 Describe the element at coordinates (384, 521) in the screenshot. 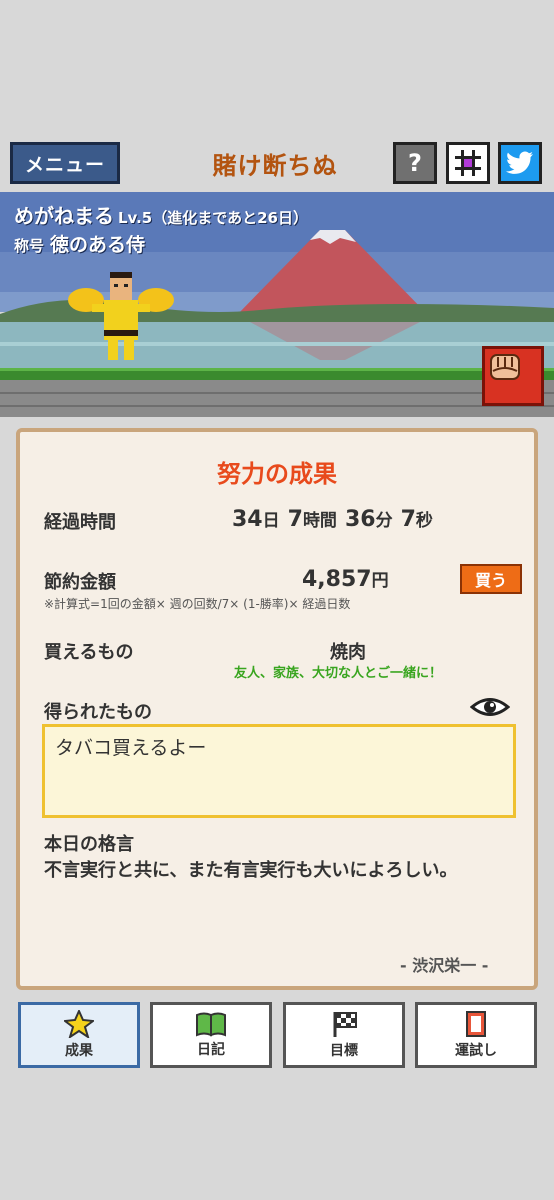

I see `minutes-unit: 分` at that location.